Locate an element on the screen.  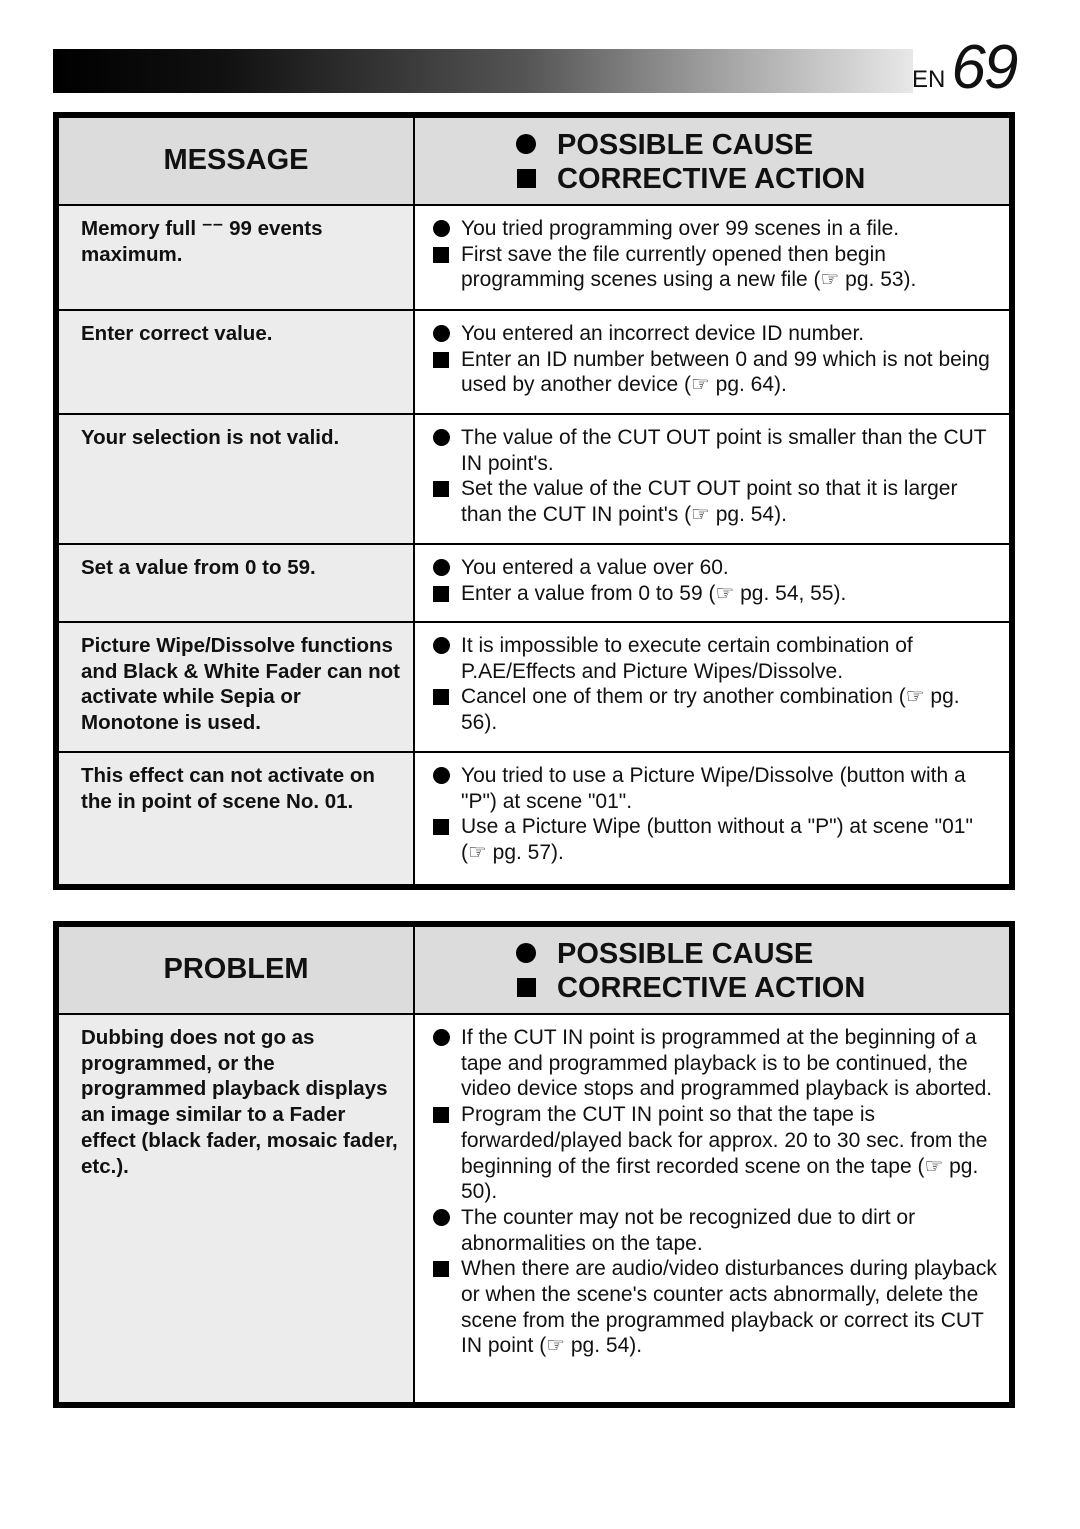
item-text: You entered a value over 60. is located at coordinates (595, 567).